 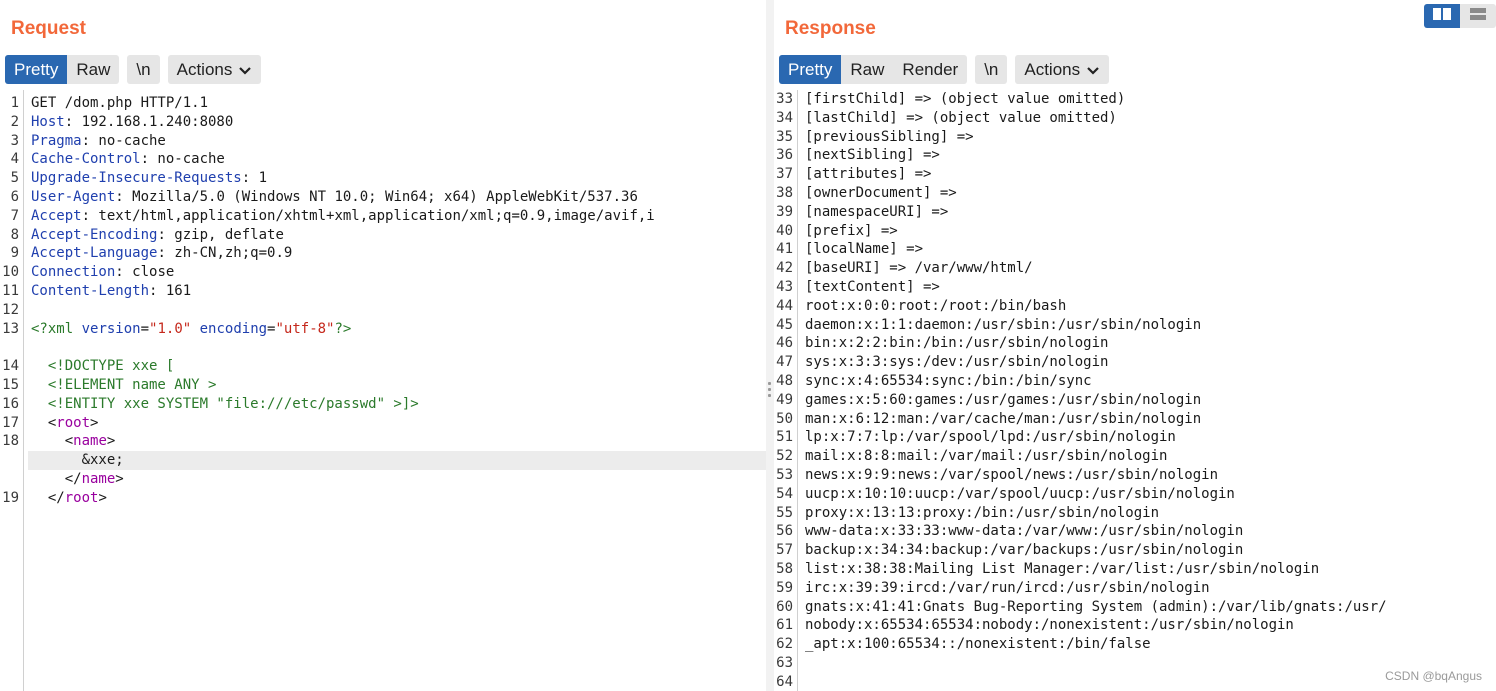 What do you see at coordinates (1149, 362) in the screenshot?
I see `code-line: sys:x:3:3:sys:/dev:/usr/sbin/nologin` at bounding box center [1149, 362].